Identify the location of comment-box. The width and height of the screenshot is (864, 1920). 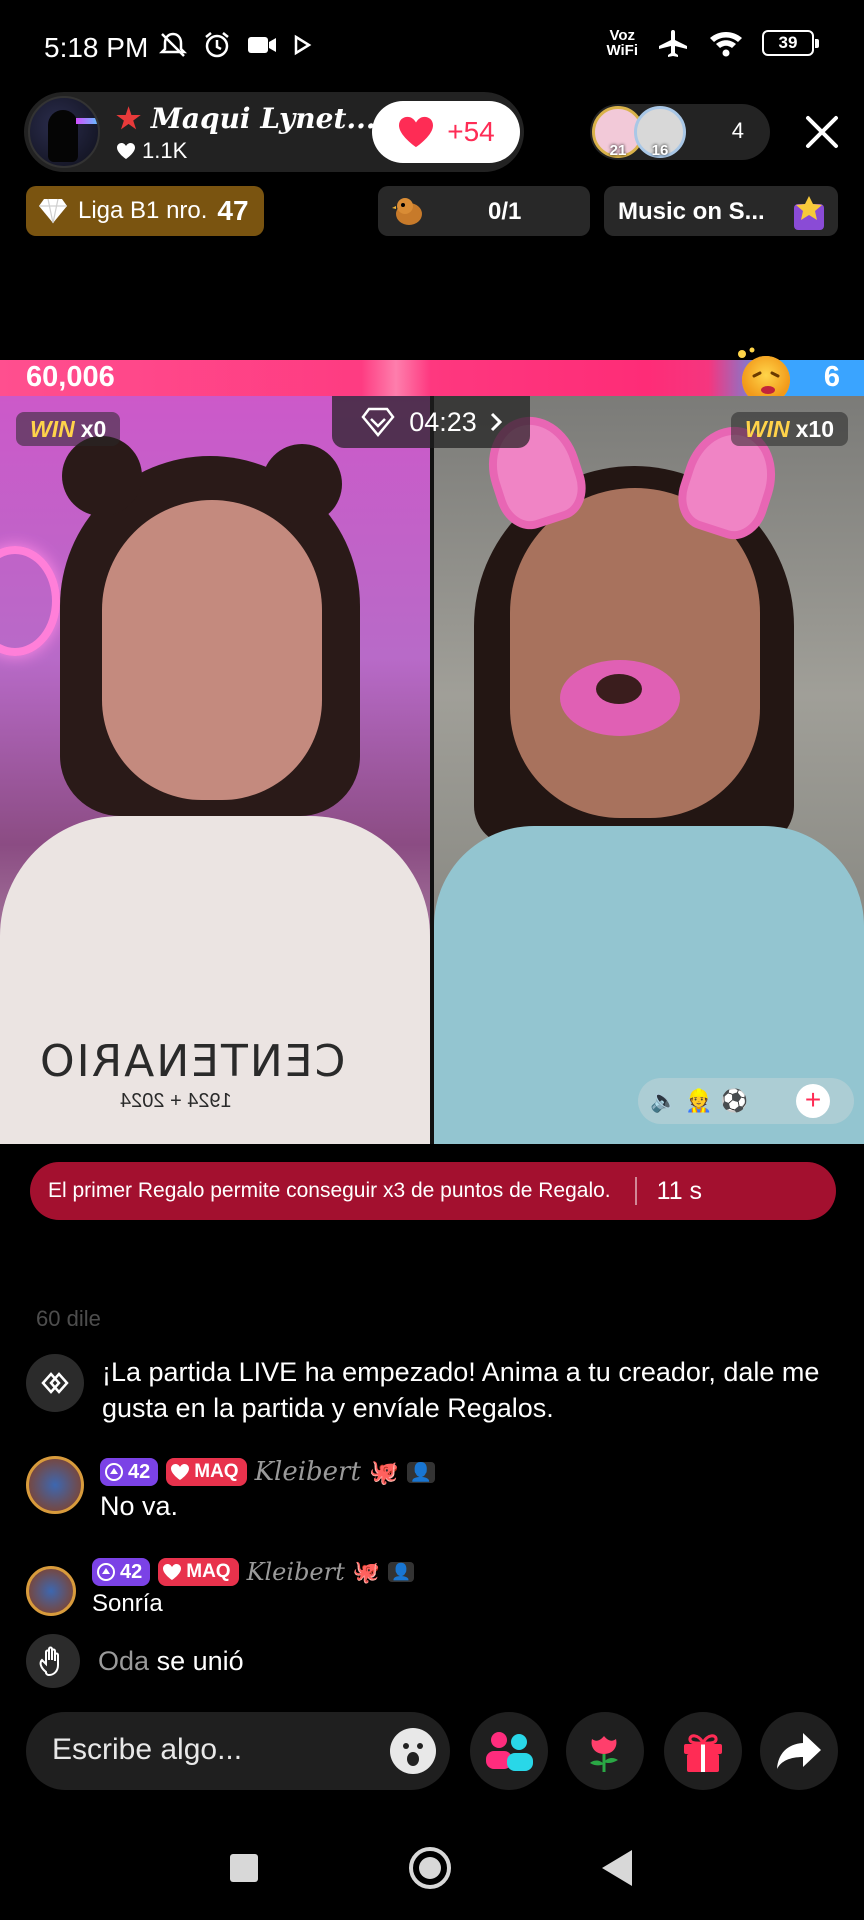
(238, 1751).